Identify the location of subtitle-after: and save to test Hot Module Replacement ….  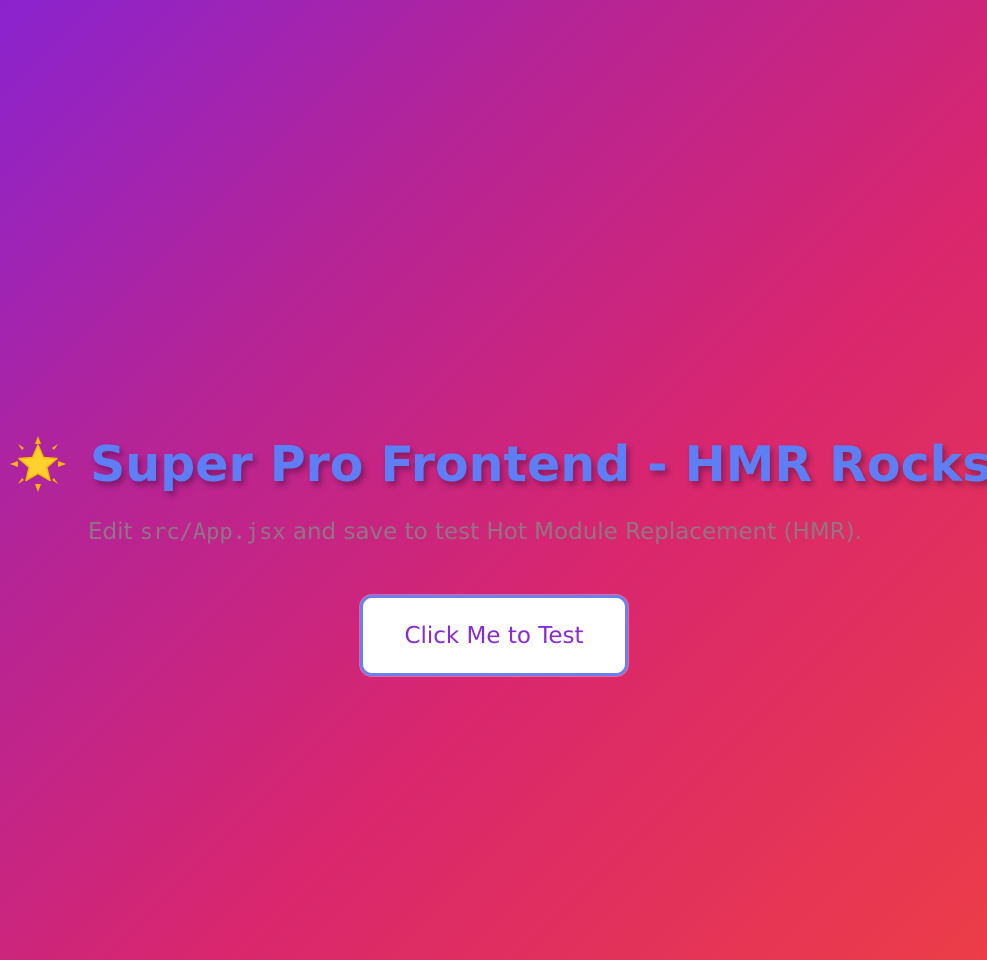
(573, 532).